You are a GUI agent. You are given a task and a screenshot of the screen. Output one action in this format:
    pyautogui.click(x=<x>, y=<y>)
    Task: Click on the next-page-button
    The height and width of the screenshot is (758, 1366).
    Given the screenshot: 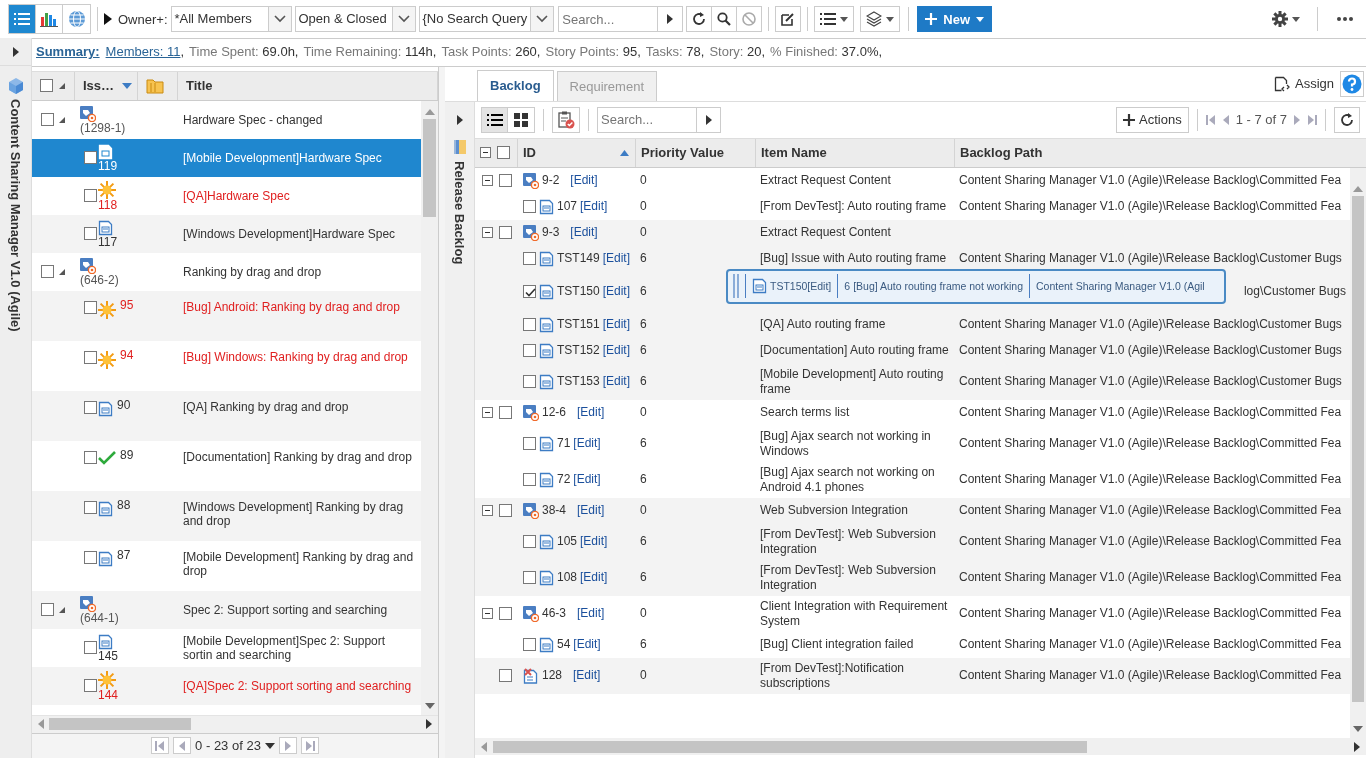 What is the action you would take?
    pyautogui.click(x=1297, y=119)
    